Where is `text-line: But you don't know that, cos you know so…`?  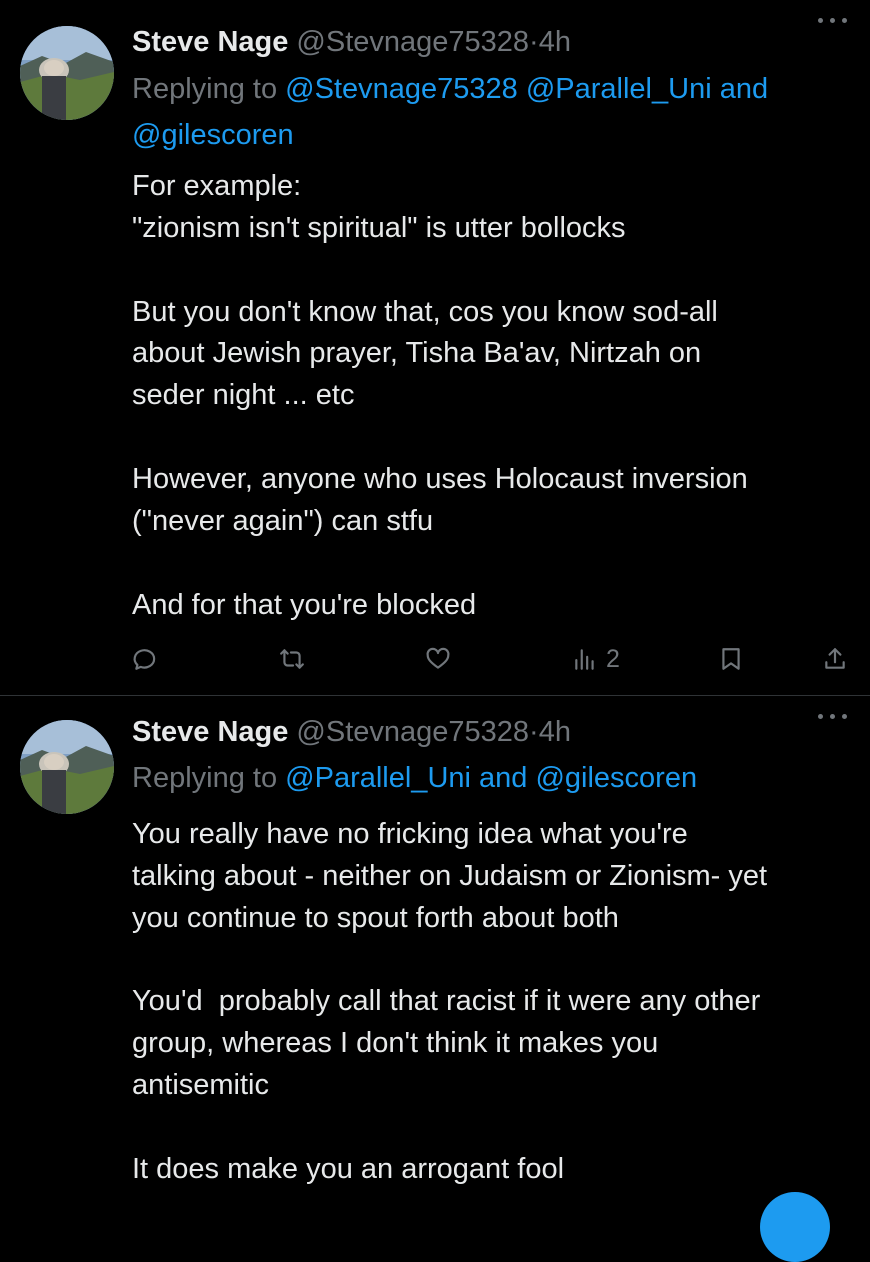
text-line: But you don't know that, cos you know so… is located at coordinates (425, 311).